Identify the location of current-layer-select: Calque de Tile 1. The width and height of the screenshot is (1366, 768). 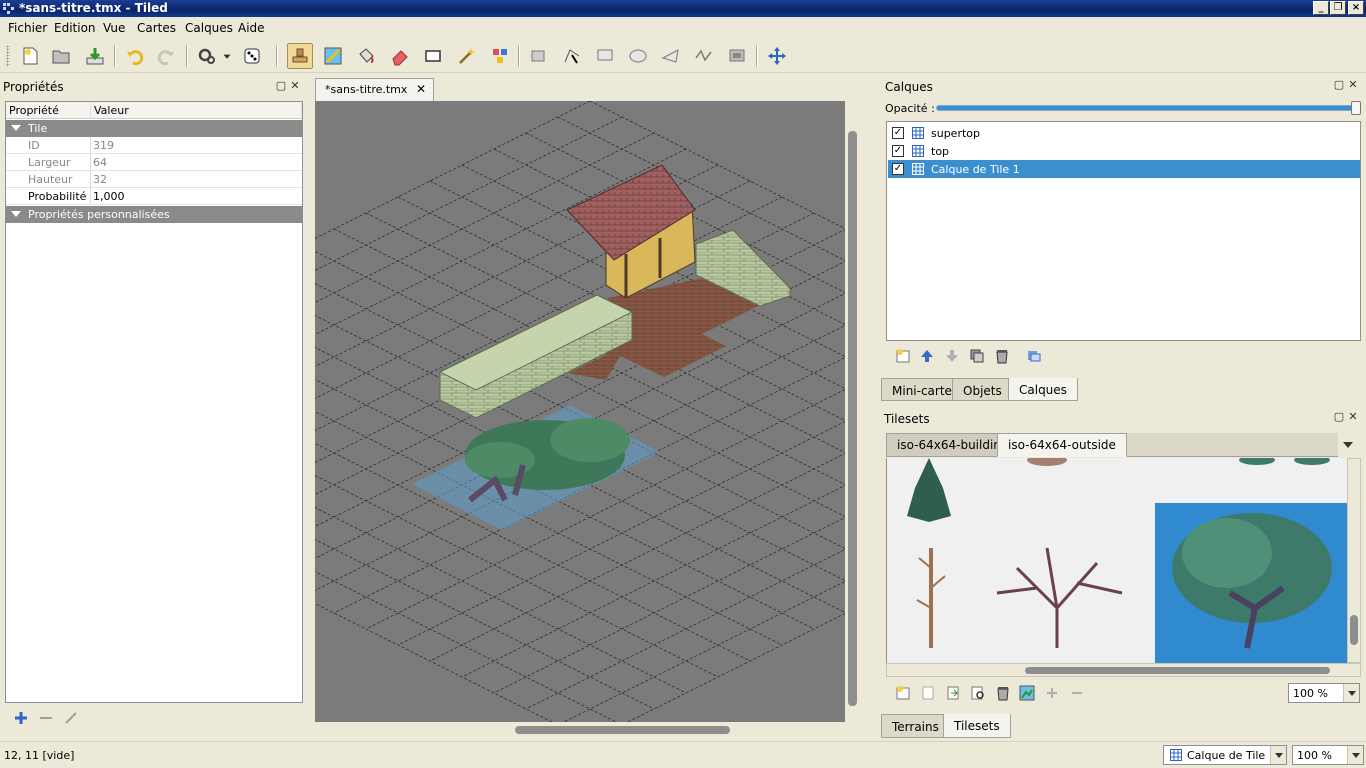
(1225, 755).